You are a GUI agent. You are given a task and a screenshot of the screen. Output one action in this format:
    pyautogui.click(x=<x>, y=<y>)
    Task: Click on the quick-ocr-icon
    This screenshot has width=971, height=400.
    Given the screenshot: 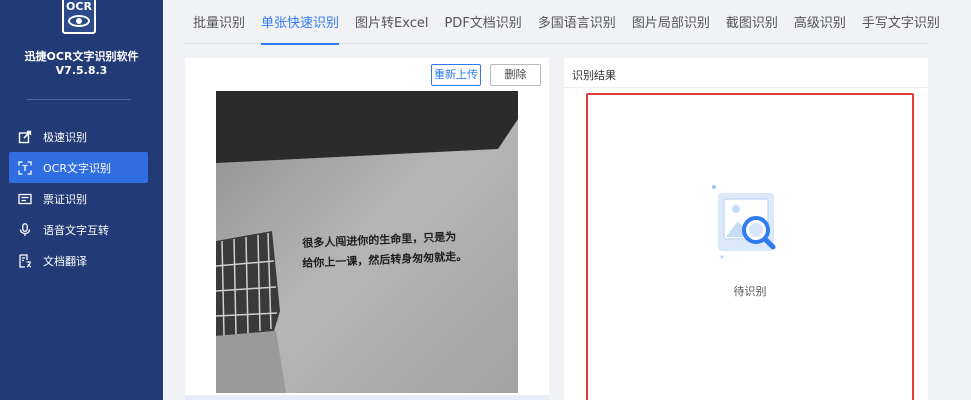 What is the action you would take?
    pyautogui.click(x=25, y=137)
    